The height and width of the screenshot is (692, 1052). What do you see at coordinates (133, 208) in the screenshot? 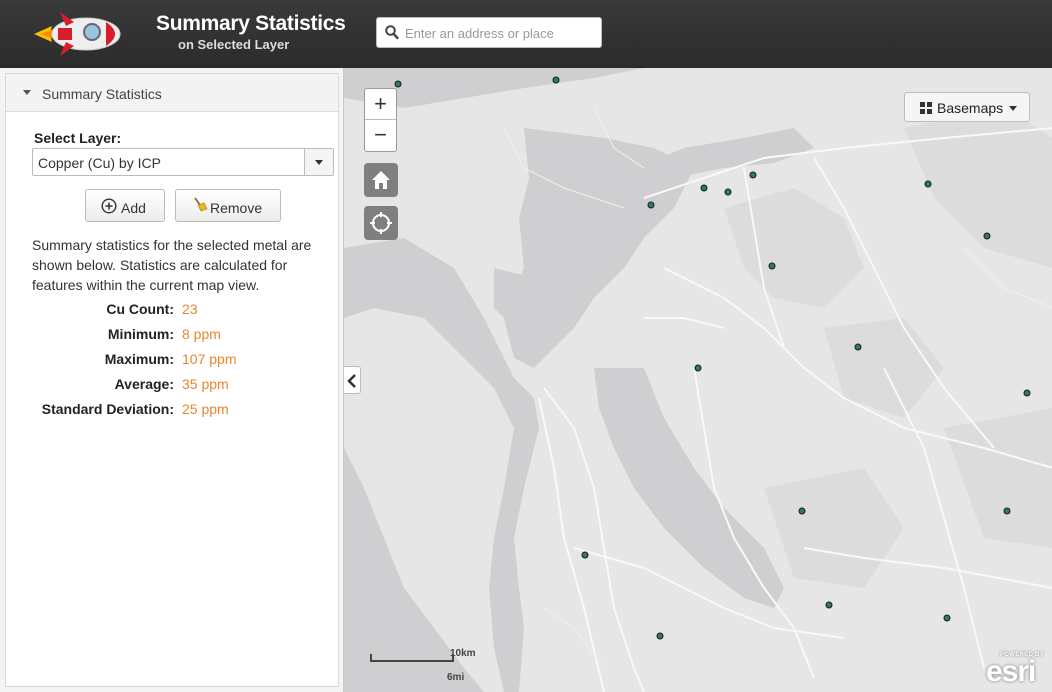
I see `add-label: Add` at bounding box center [133, 208].